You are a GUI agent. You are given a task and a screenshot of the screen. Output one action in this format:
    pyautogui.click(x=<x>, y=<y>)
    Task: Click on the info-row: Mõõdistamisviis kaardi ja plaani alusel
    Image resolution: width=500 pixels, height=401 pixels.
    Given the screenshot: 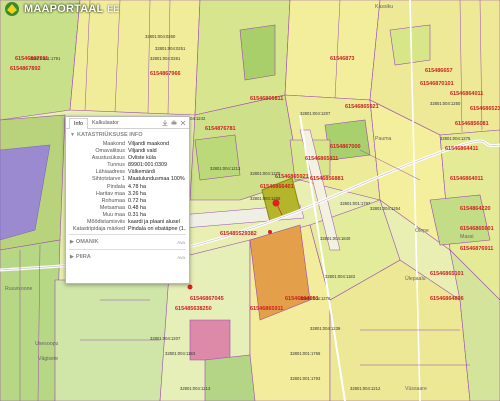 What is the action you would take?
    pyautogui.click(x=127, y=222)
    